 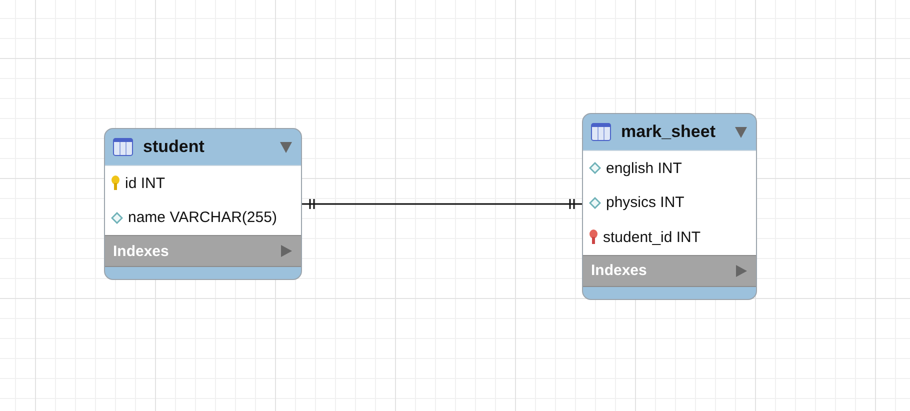 I want to click on column-label: id INT, so click(x=145, y=183).